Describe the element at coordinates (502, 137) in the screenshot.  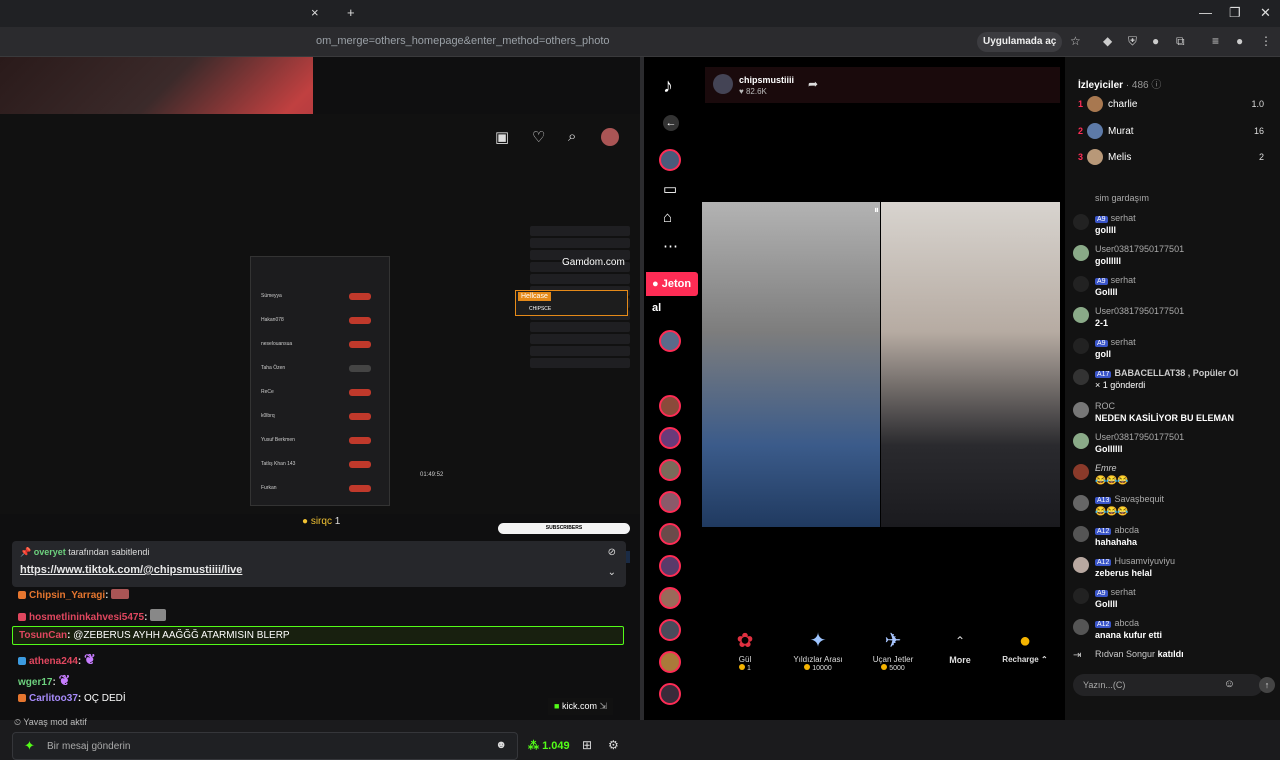
I see `theater-icon: ▣` at that location.